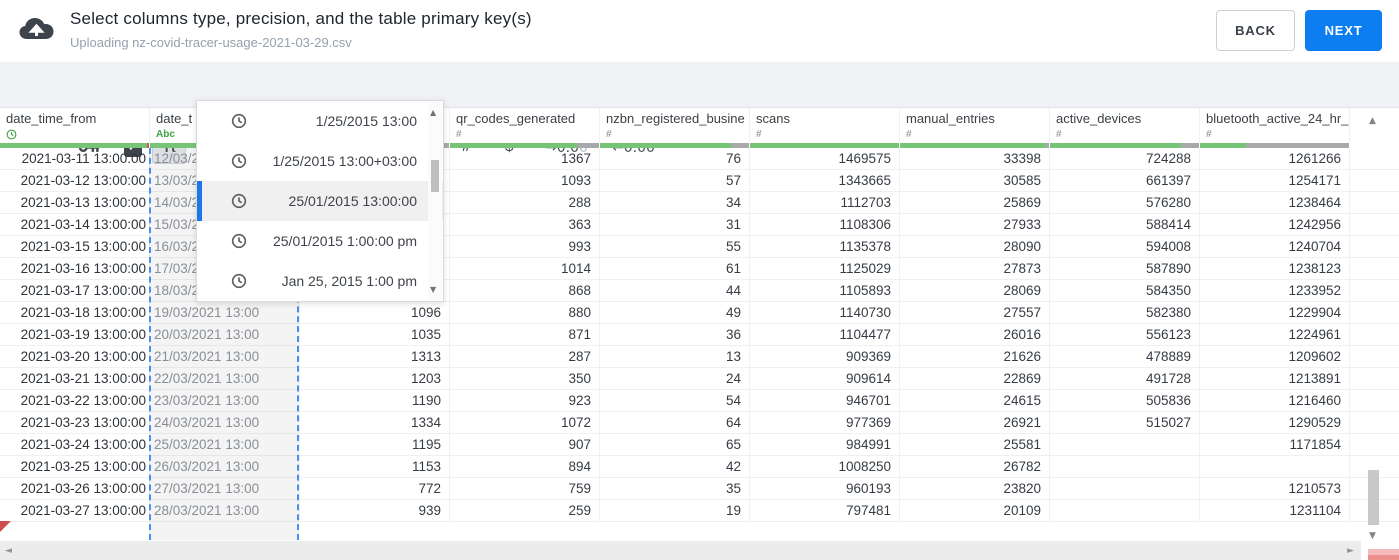  What do you see at coordinates (675, 422) in the screenshot?
I see `cell: 64` at bounding box center [675, 422].